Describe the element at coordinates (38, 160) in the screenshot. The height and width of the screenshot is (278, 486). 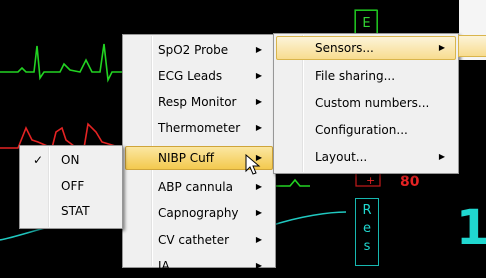
I see `check-icon: ✓` at that location.